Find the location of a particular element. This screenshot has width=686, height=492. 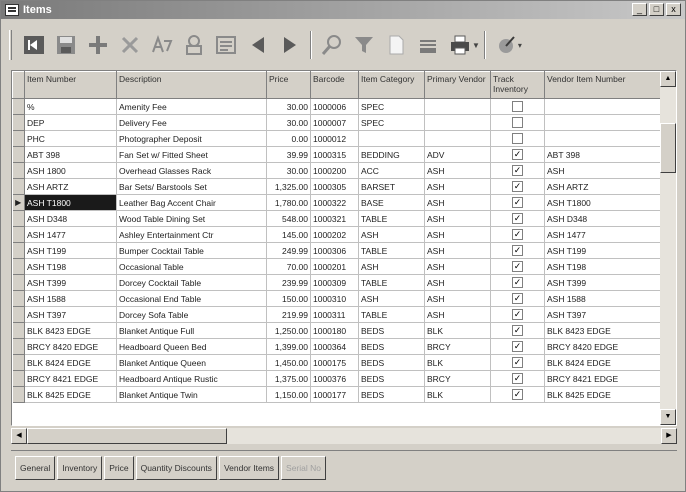

vertical-scrollbar: ▲ ▼ is located at coordinates (668, 248).